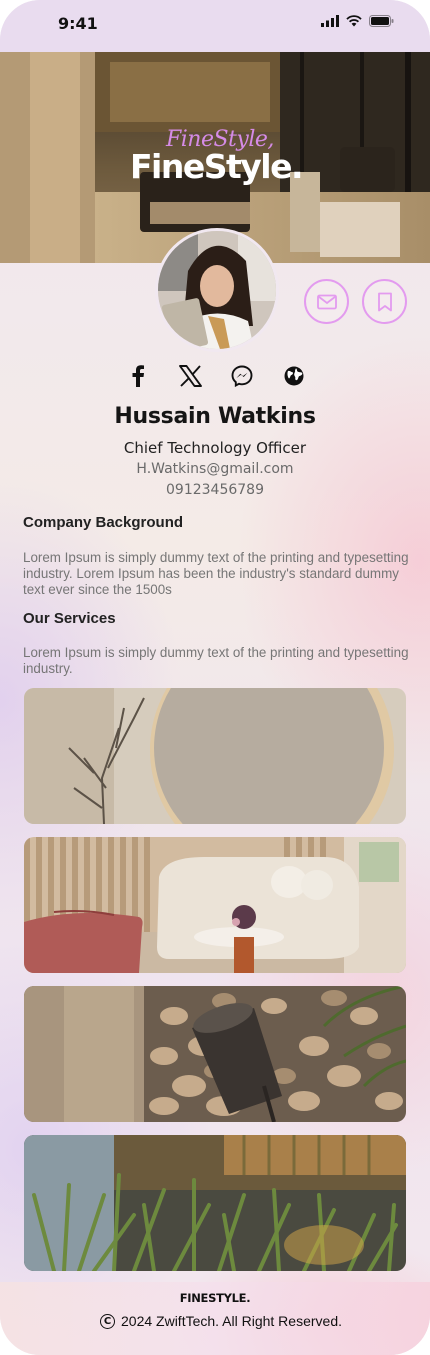 This screenshot has width=430, height=1355. I want to click on messenger-link, so click(242, 376).